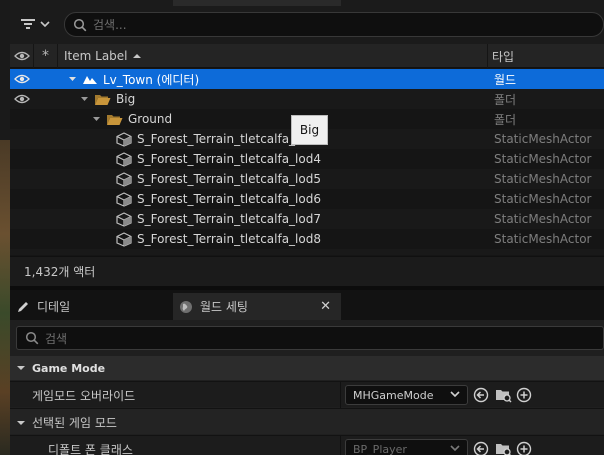  Describe the element at coordinates (136, 56) in the screenshot. I see `sort-ascending-icon` at that location.